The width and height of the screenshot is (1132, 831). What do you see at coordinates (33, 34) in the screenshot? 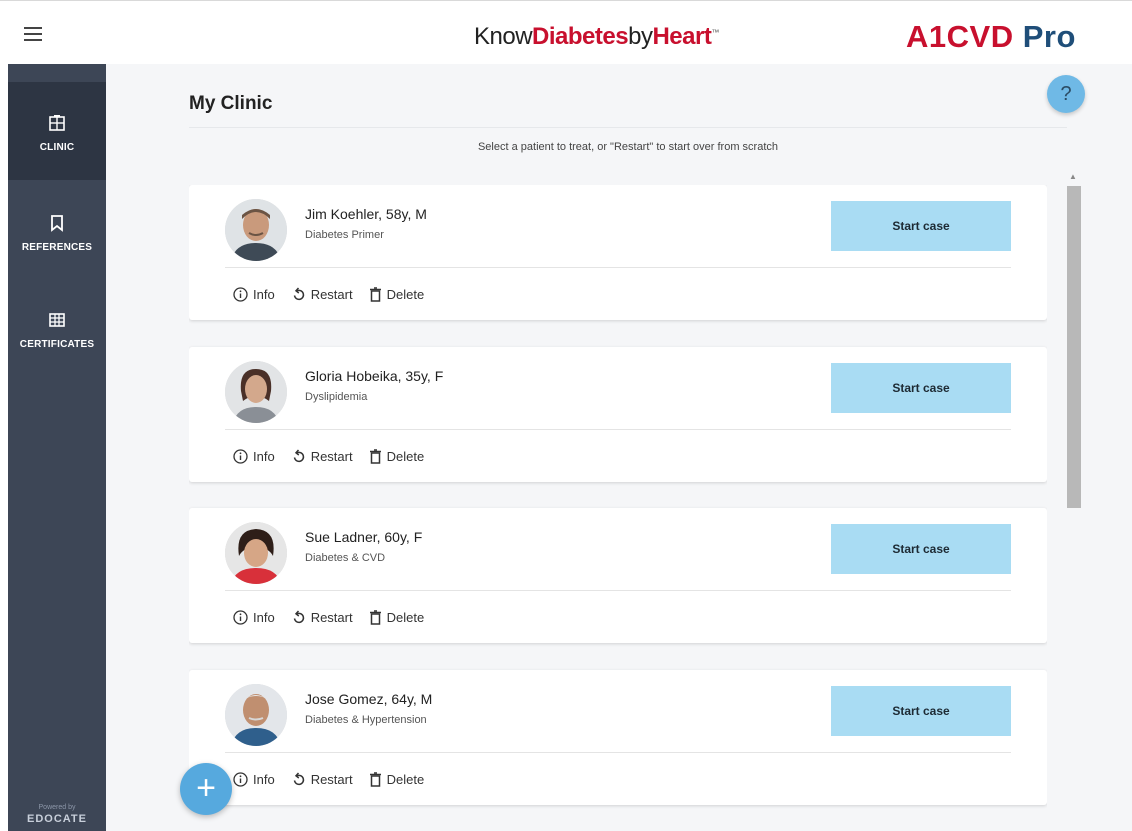
I see `hamburger-menu-icon` at bounding box center [33, 34].